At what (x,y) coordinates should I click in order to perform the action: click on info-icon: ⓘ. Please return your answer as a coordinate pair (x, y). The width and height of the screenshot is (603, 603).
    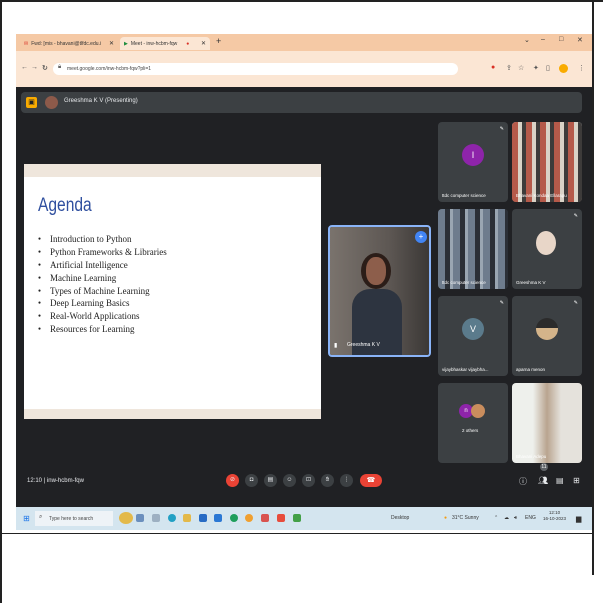
    Looking at the image, I should click on (523, 481).